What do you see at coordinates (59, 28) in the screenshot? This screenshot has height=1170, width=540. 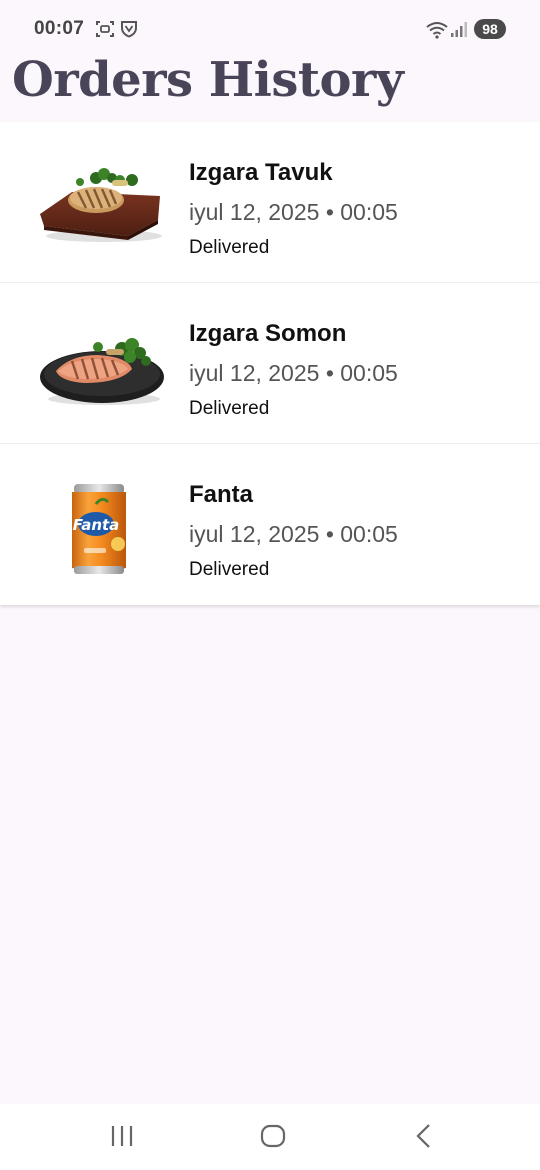 I see `status-time: 00:07` at bounding box center [59, 28].